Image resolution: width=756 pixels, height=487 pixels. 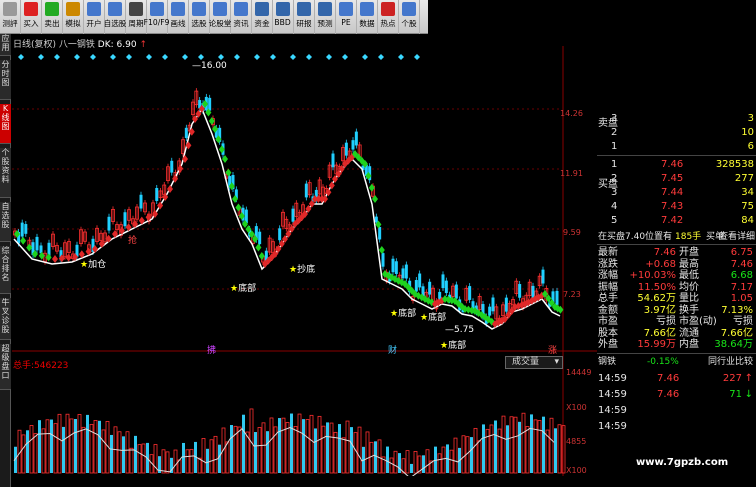 I want to click on buy-row: 1 7.46 328538, so click(x=676, y=165).